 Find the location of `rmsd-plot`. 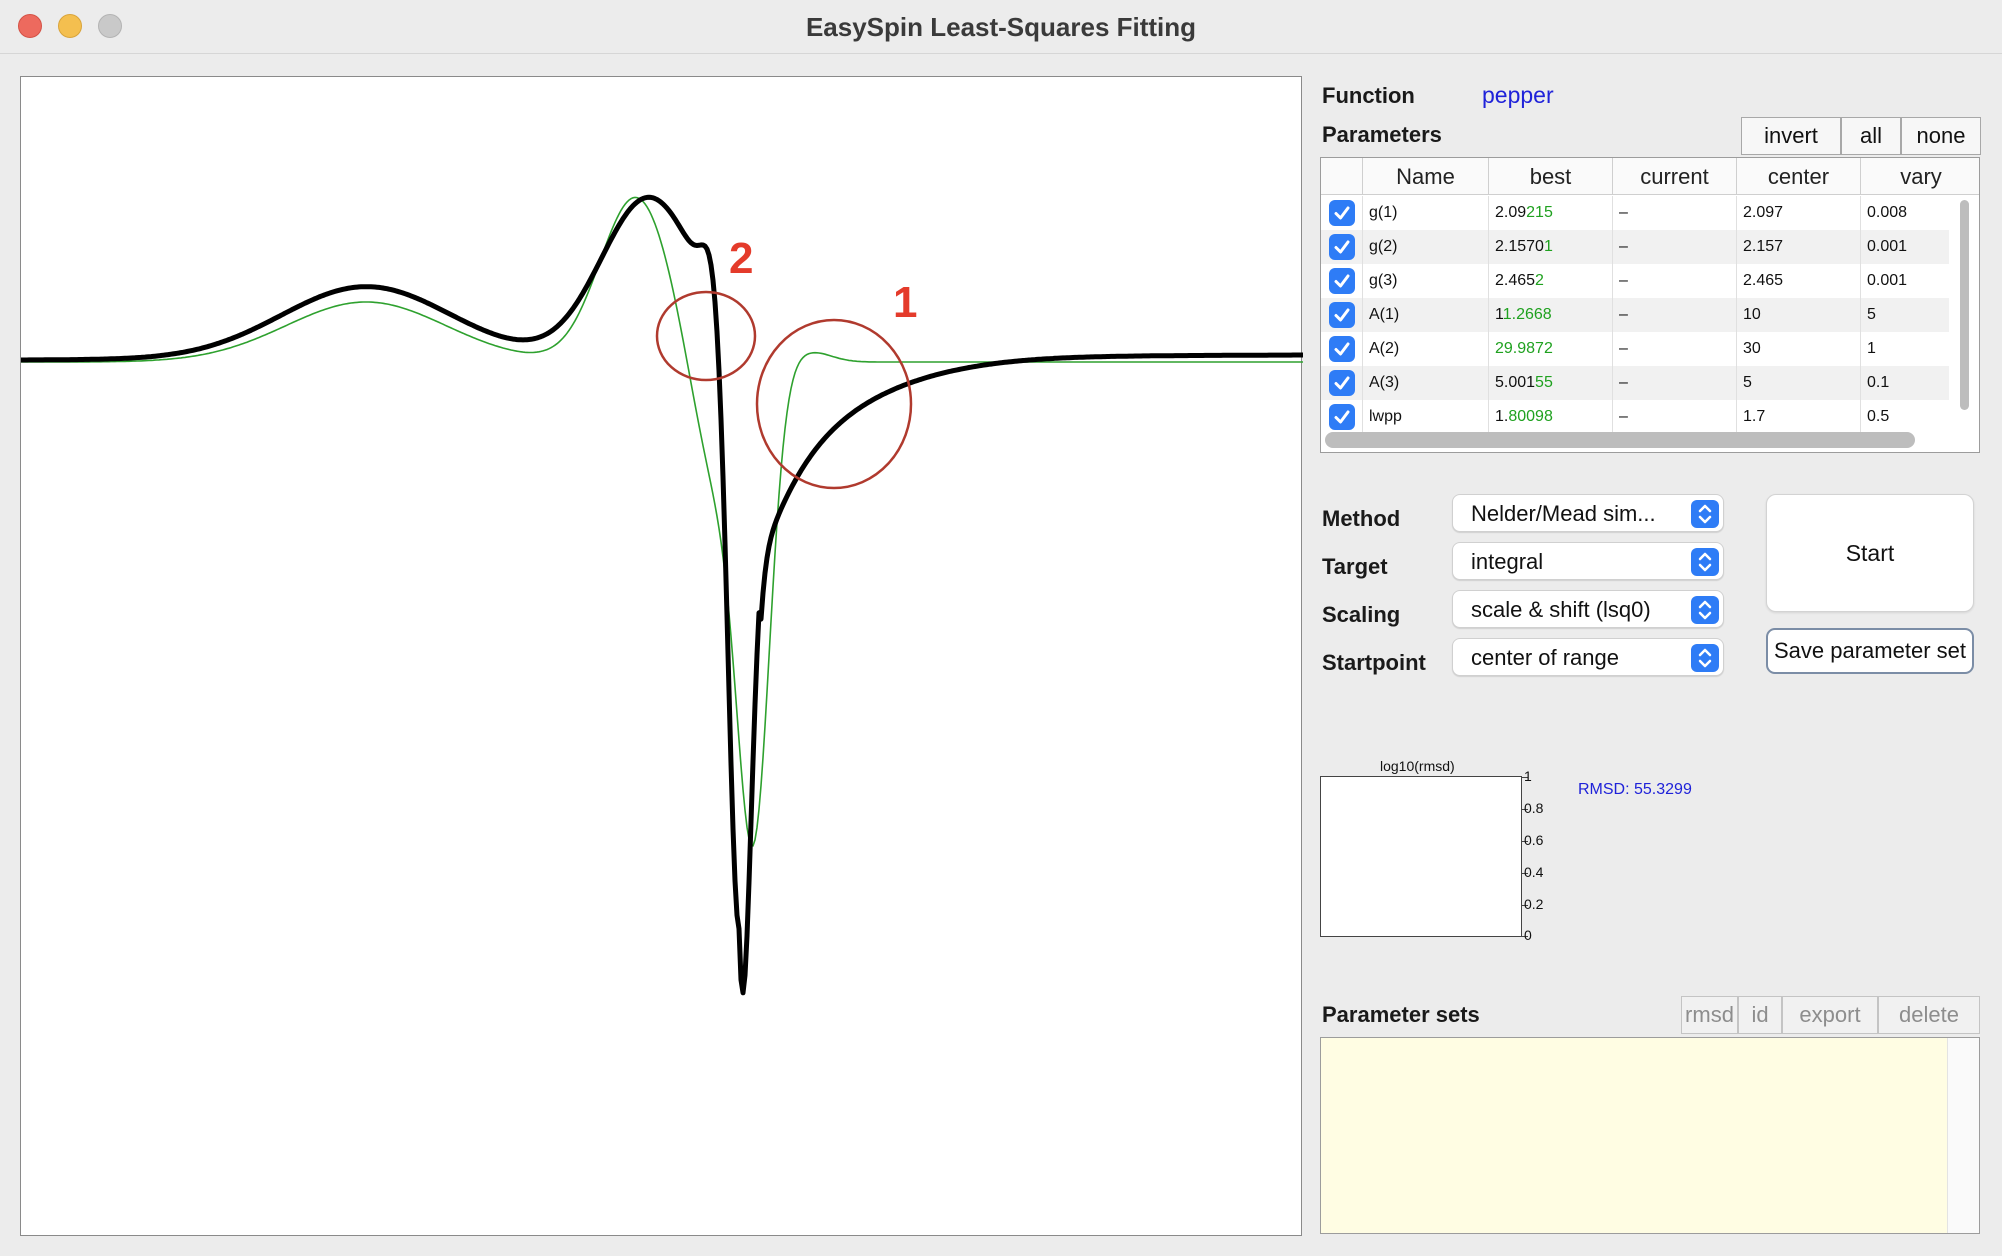

rmsd-plot is located at coordinates (1421, 856).